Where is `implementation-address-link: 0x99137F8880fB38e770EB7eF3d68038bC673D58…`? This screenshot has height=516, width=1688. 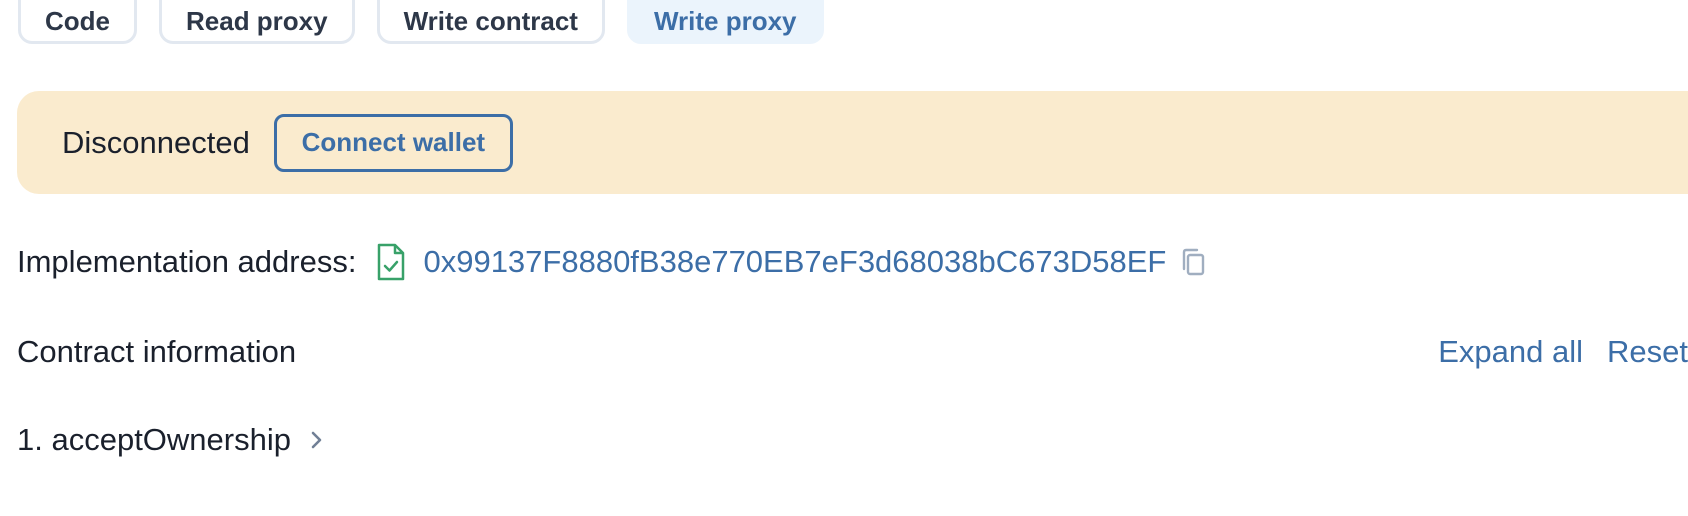
implementation-address-link: 0x99137F8880fB38e770EB7eF3d68038bC673D58… is located at coordinates (794, 262).